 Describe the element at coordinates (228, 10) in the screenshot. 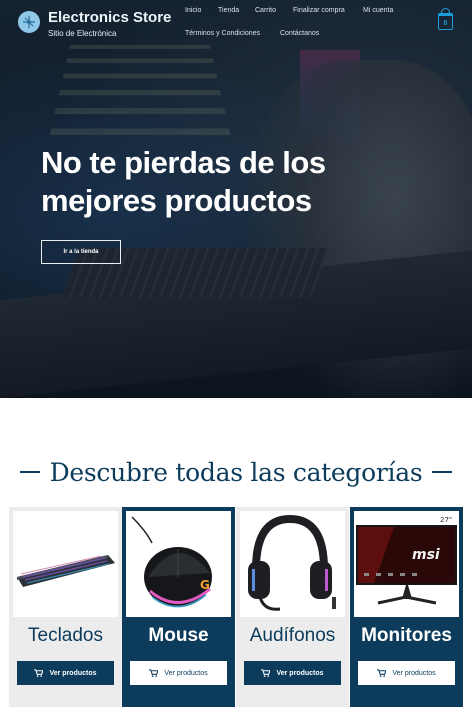

I see `nav-item-tienda: Tienda` at that location.